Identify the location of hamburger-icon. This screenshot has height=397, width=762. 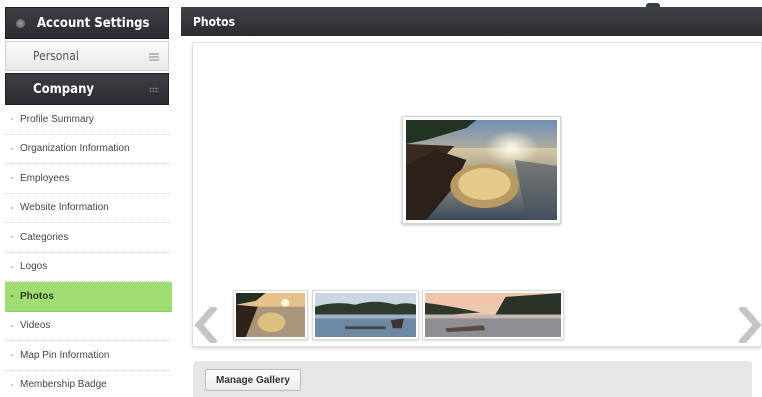
(154, 57).